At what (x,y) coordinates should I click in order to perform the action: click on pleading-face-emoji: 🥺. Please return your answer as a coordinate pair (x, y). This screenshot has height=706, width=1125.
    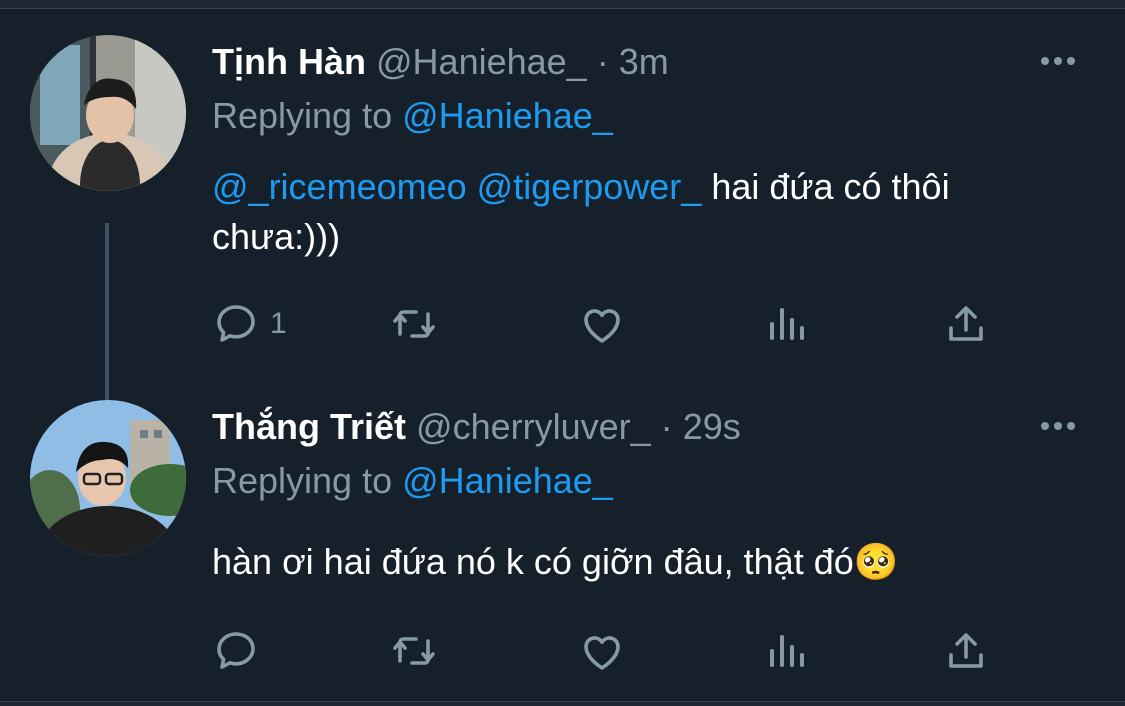
    Looking at the image, I should click on (876, 561).